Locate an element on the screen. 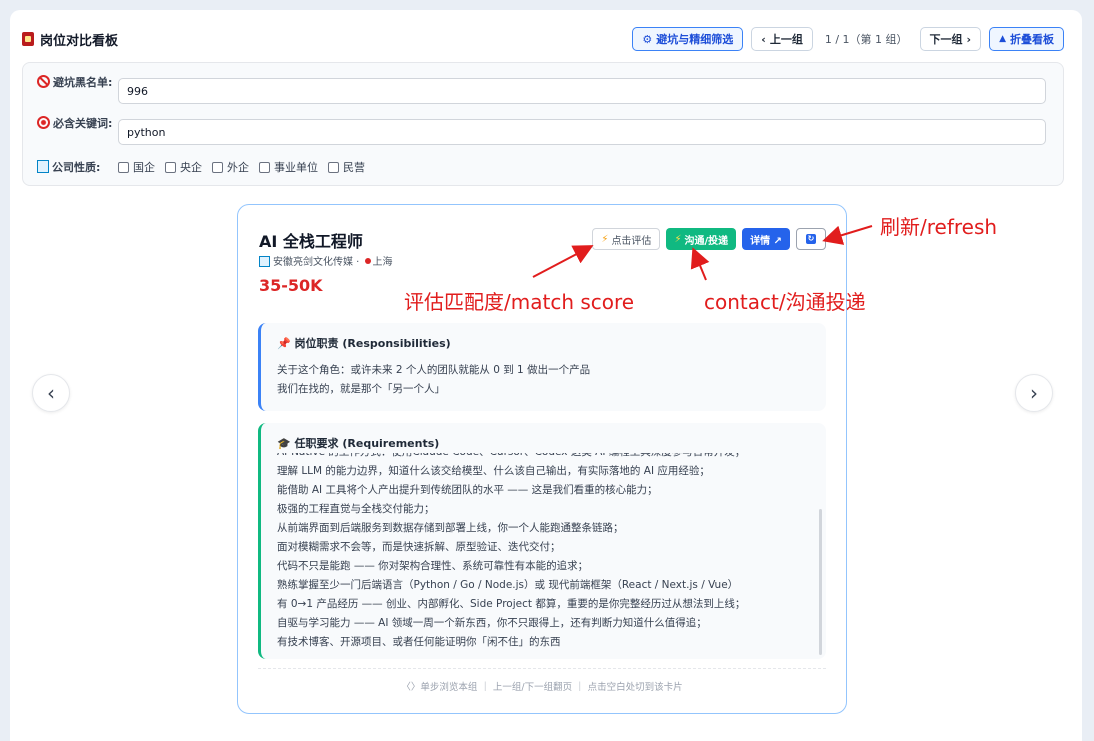  annotation-arrows is located at coordinates (702, 253).